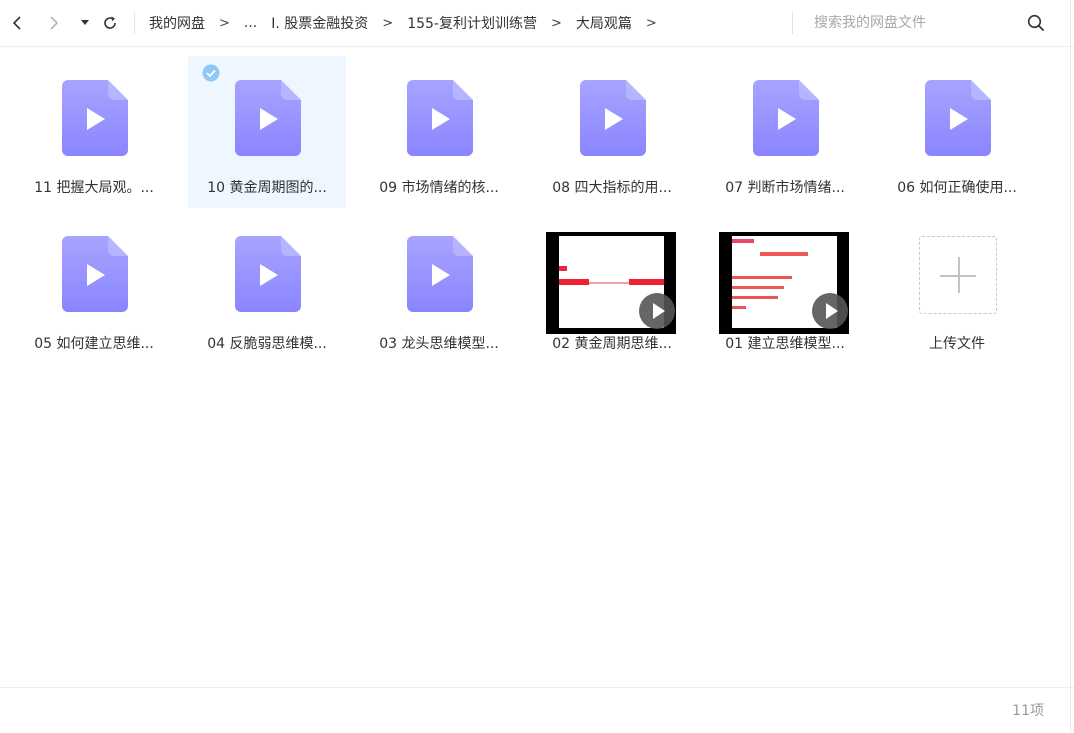  Describe the element at coordinates (1070, 366) in the screenshot. I see `window-edge` at that location.